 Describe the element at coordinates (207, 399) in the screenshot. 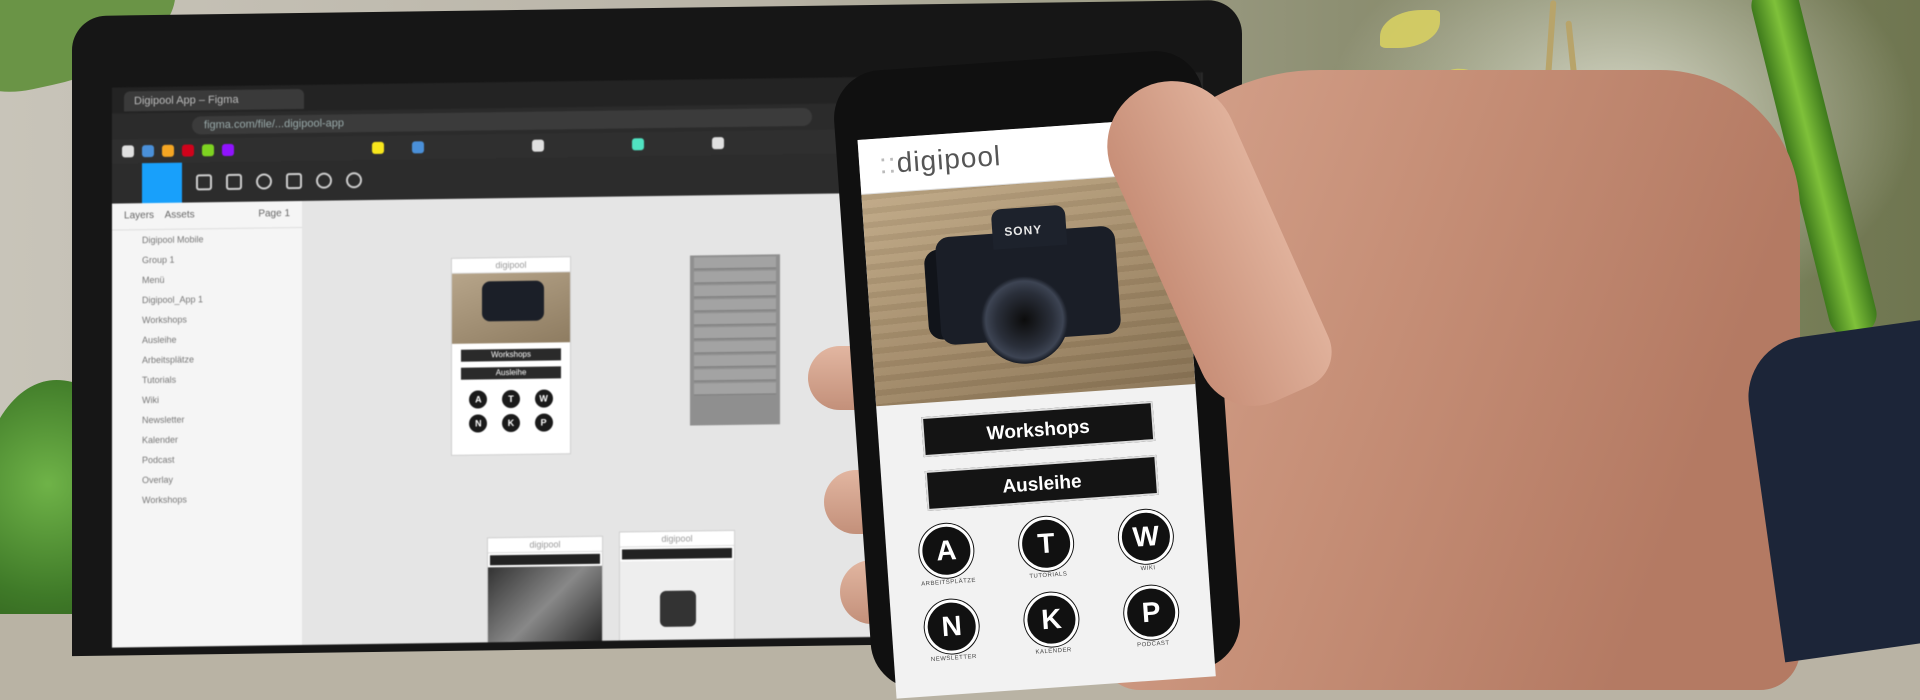

I see `layer-row: Wiki` at that location.